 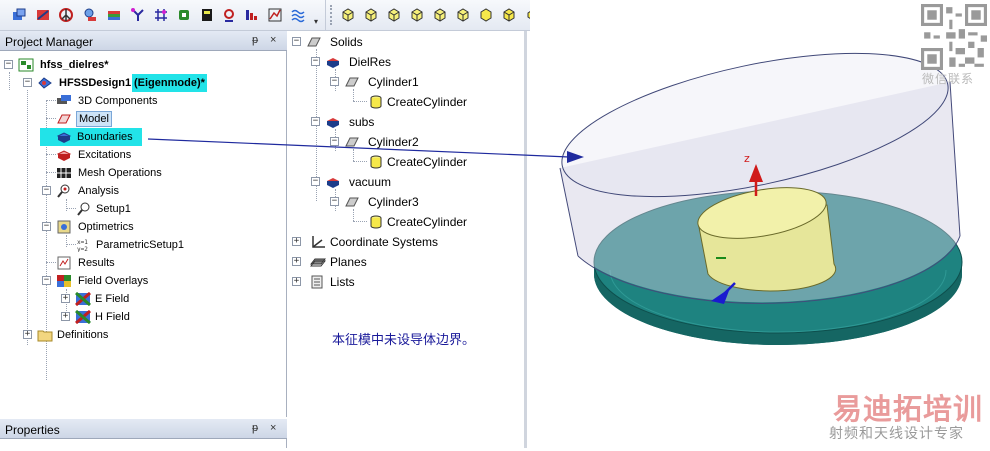 What do you see at coordinates (393, 202) in the screenshot?
I see `cylinder3-label: Cylinder3` at bounding box center [393, 202].